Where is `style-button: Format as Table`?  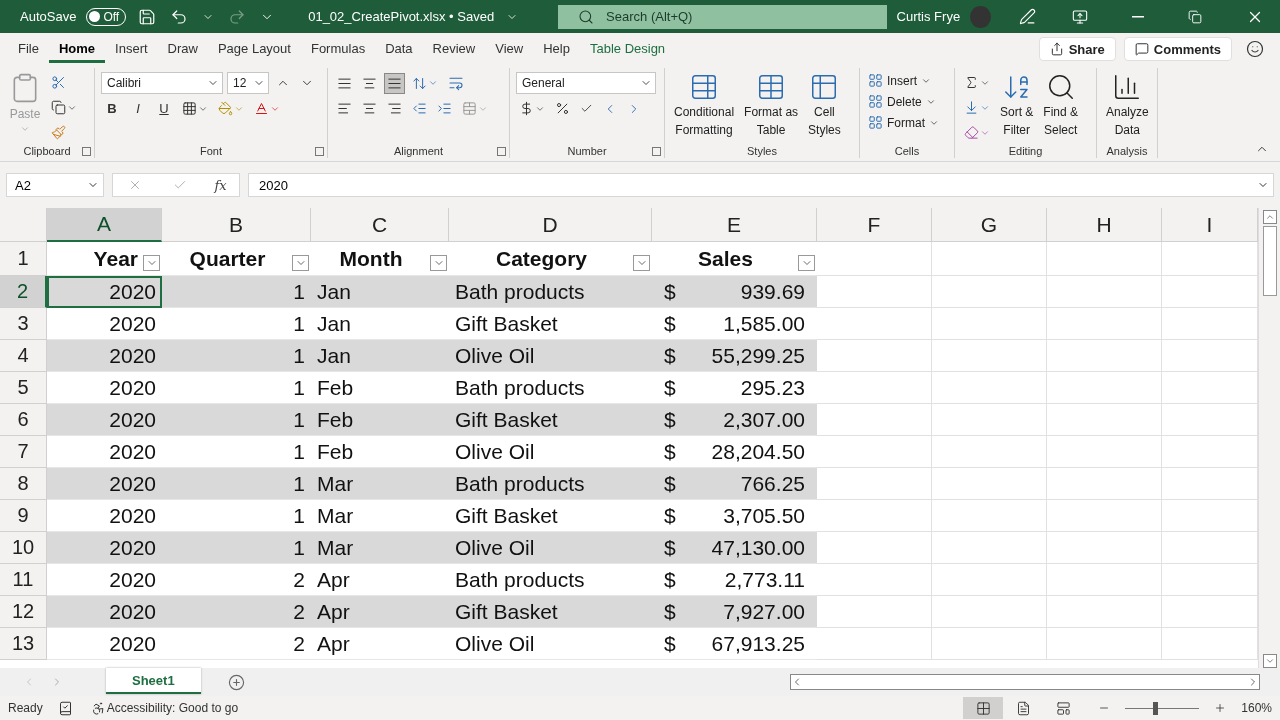 style-button: Format as Table is located at coordinates (771, 105).